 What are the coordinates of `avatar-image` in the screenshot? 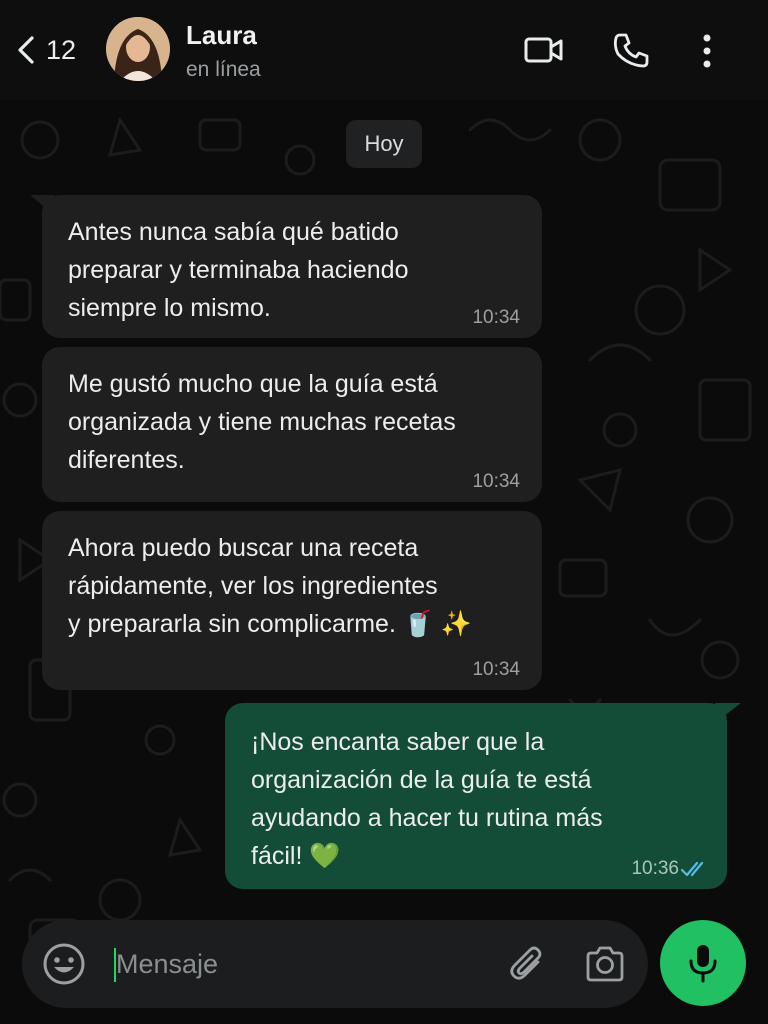 It's located at (138, 49).